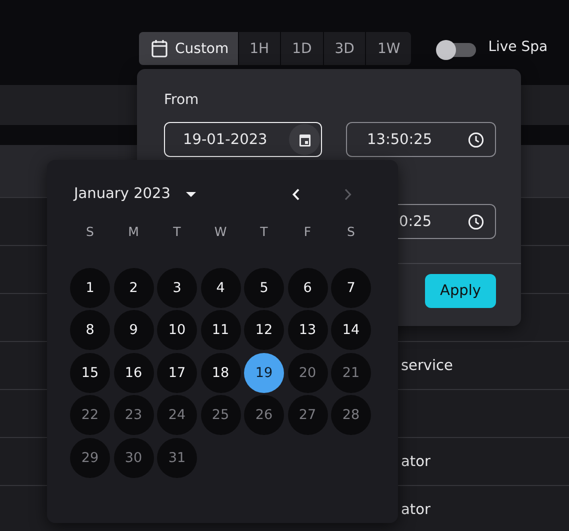 The width and height of the screenshot is (569, 531). What do you see at coordinates (90, 372) in the screenshot?
I see `calendar-day: 15` at bounding box center [90, 372].